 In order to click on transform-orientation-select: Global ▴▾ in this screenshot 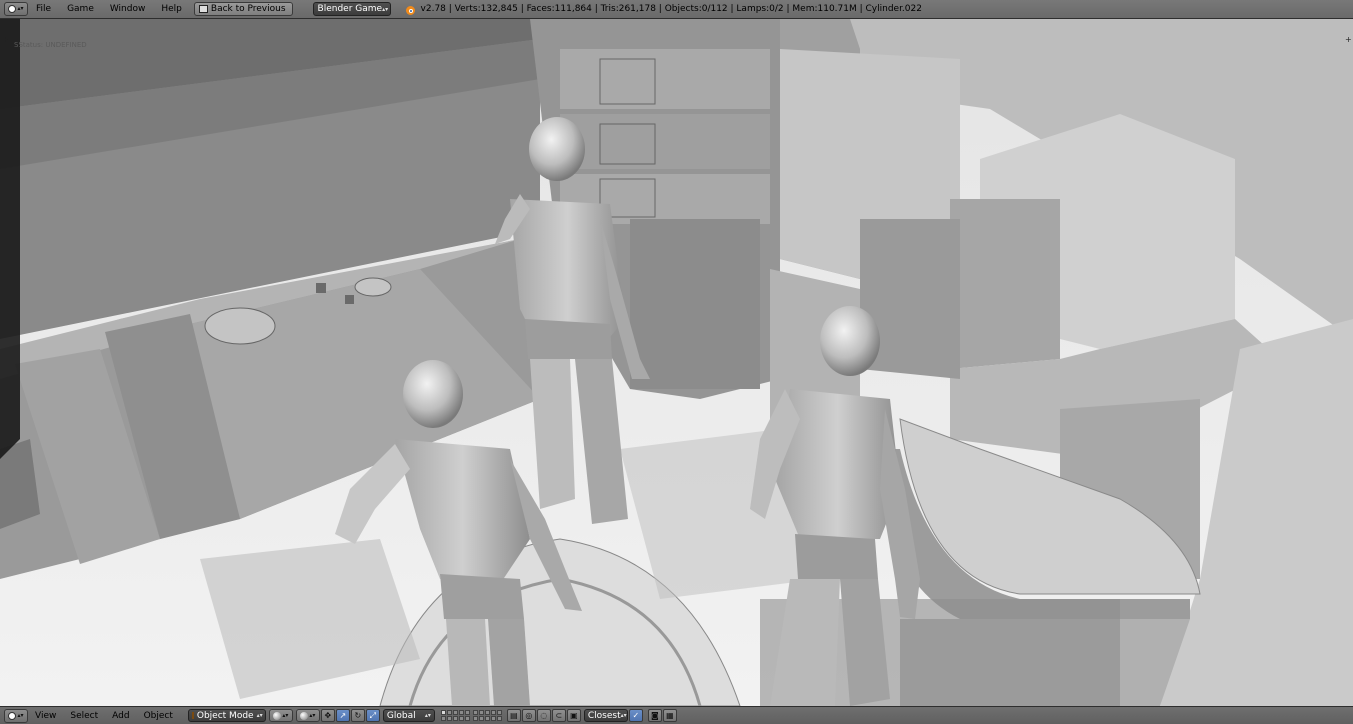, I will do `click(408, 715)`.